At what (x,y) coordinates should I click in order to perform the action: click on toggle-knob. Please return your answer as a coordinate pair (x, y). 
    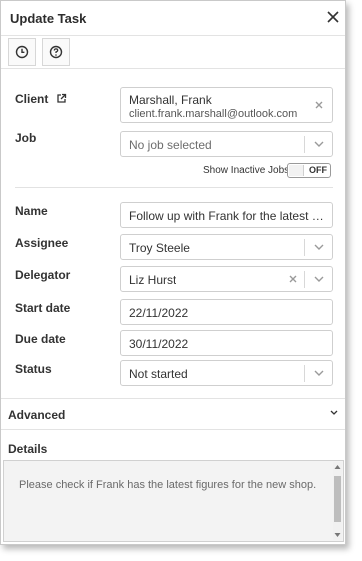
    Looking at the image, I should click on (296, 170).